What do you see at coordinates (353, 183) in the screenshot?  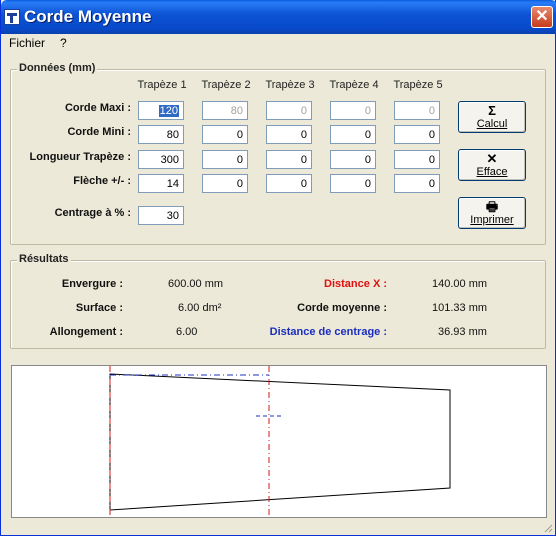 I see `field-fleche-4: 0` at bounding box center [353, 183].